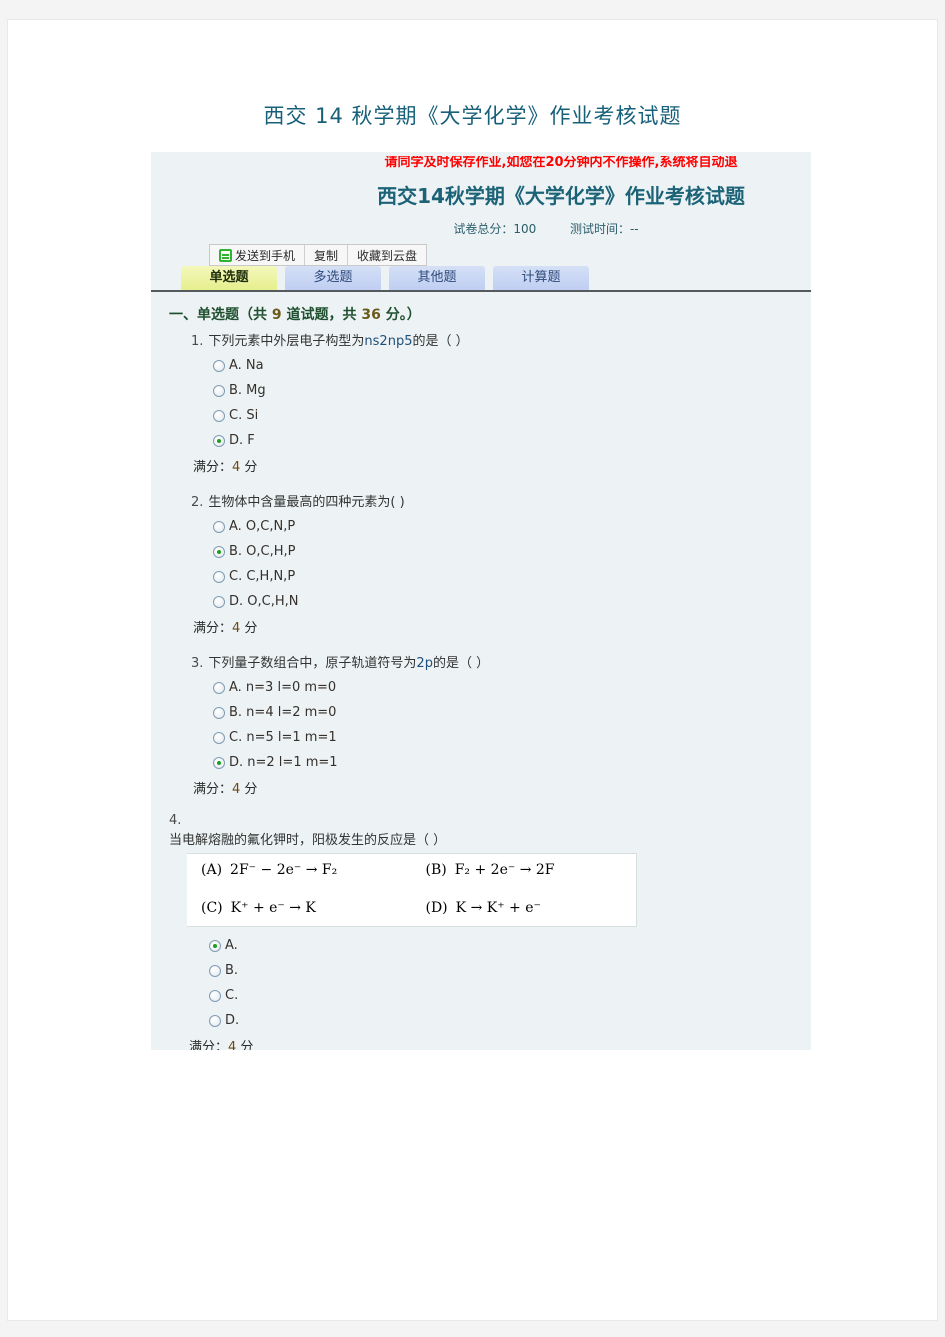 The height and width of the screenshot is (1337, 945). What do you see at coordinates (387, 255) in the screenshot?
I see `save-to-cloud-button: 收藏到云盘` at bounding box center [387, 255].